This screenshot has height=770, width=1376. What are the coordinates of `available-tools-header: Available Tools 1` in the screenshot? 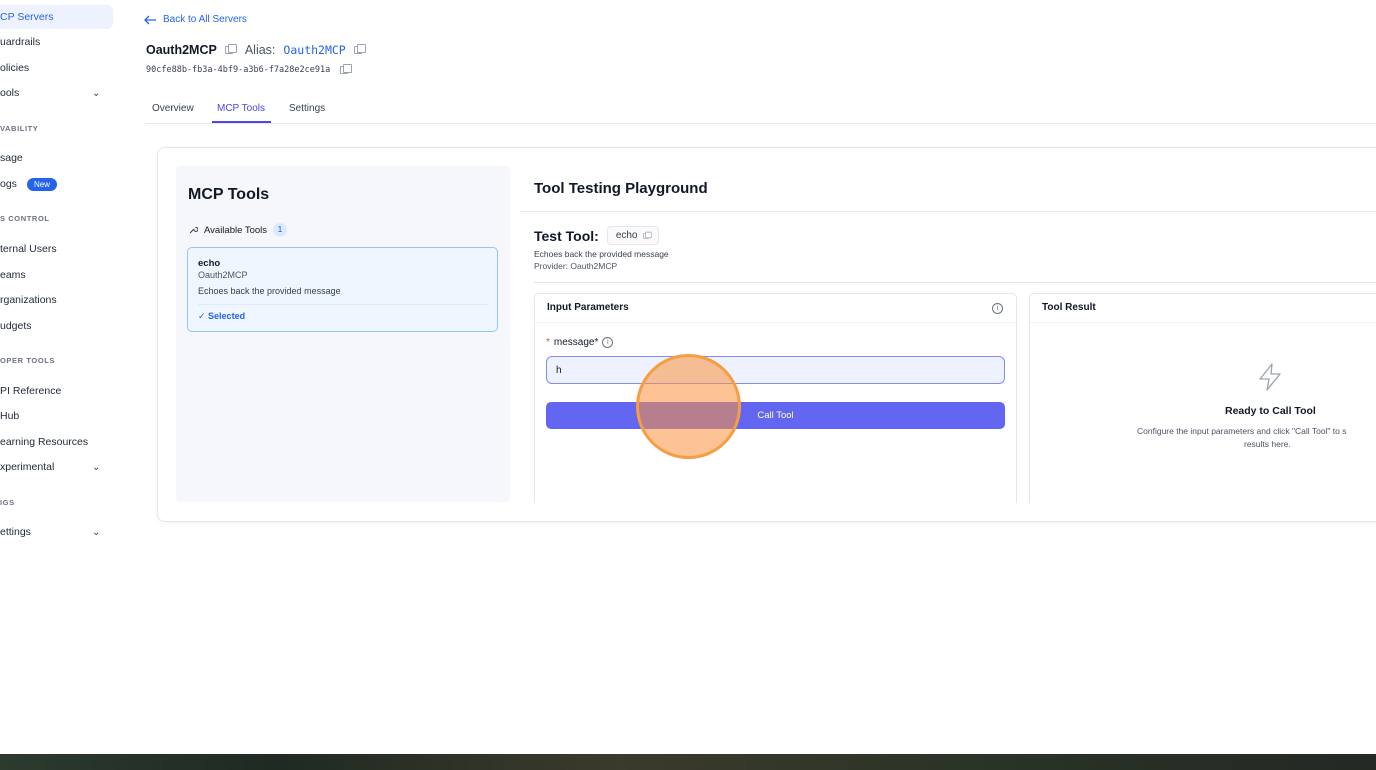 It's located at (238, 230).